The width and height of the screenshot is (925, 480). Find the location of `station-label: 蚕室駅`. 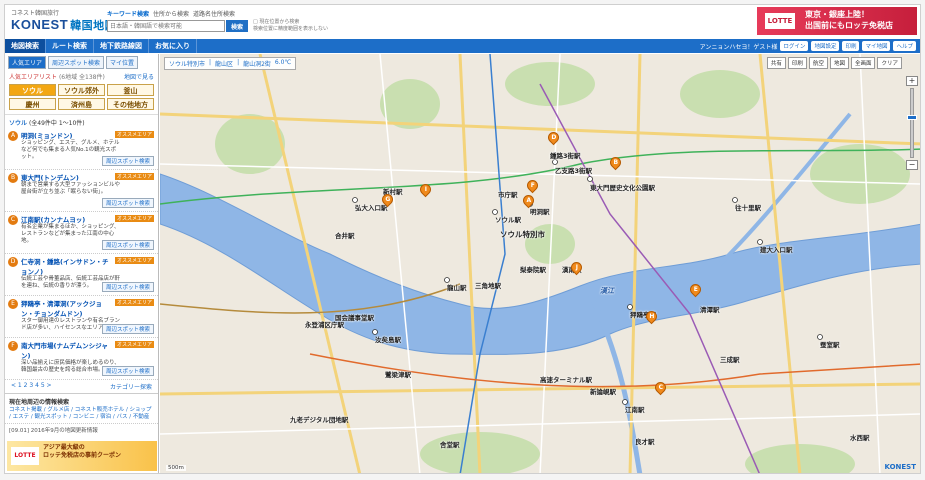

station-label: 蚕室駅 is located at coordinates (830, 344).